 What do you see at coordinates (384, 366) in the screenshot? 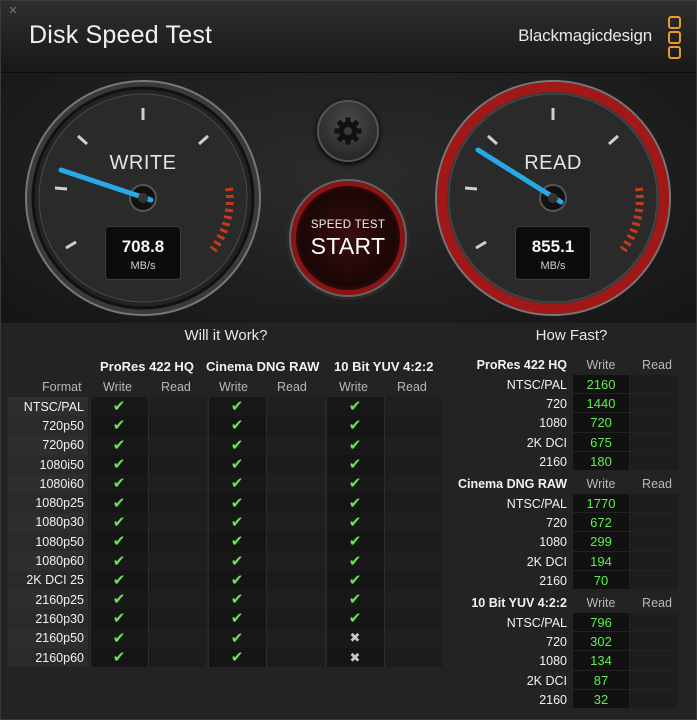
I see `group-title-10bit-yuv: 10 Bit YUV 4:2:2` at bounding box center [384, 366].